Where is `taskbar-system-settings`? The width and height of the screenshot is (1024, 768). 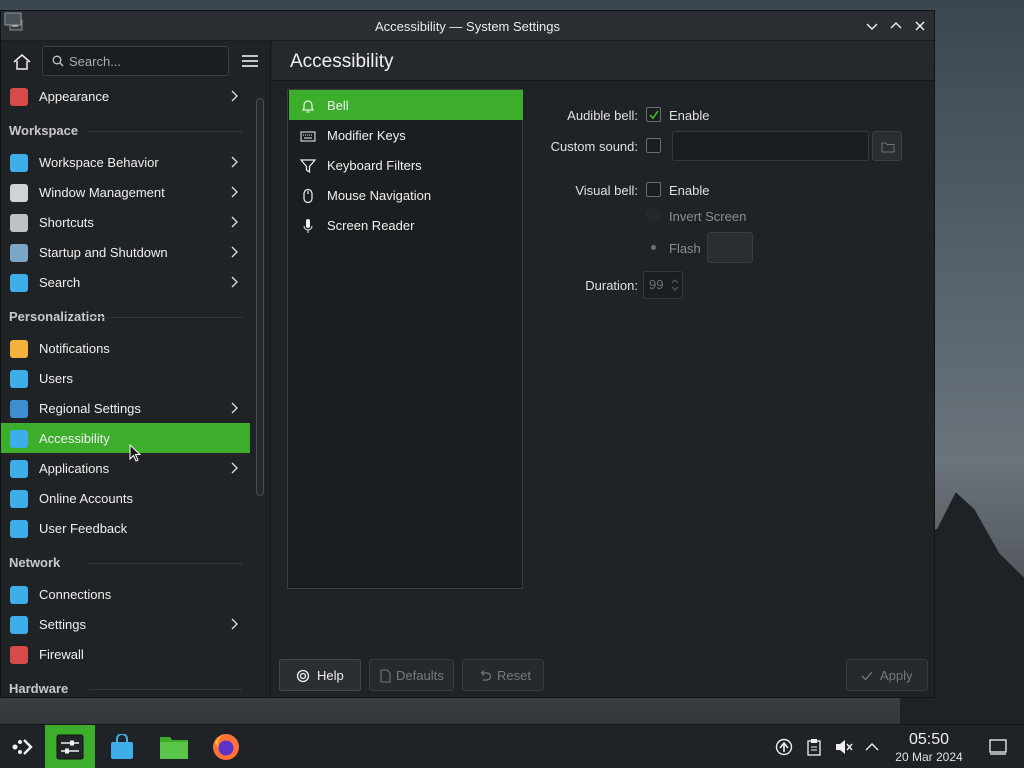
taskbar-system-settings is located at coordinates (70, 746).